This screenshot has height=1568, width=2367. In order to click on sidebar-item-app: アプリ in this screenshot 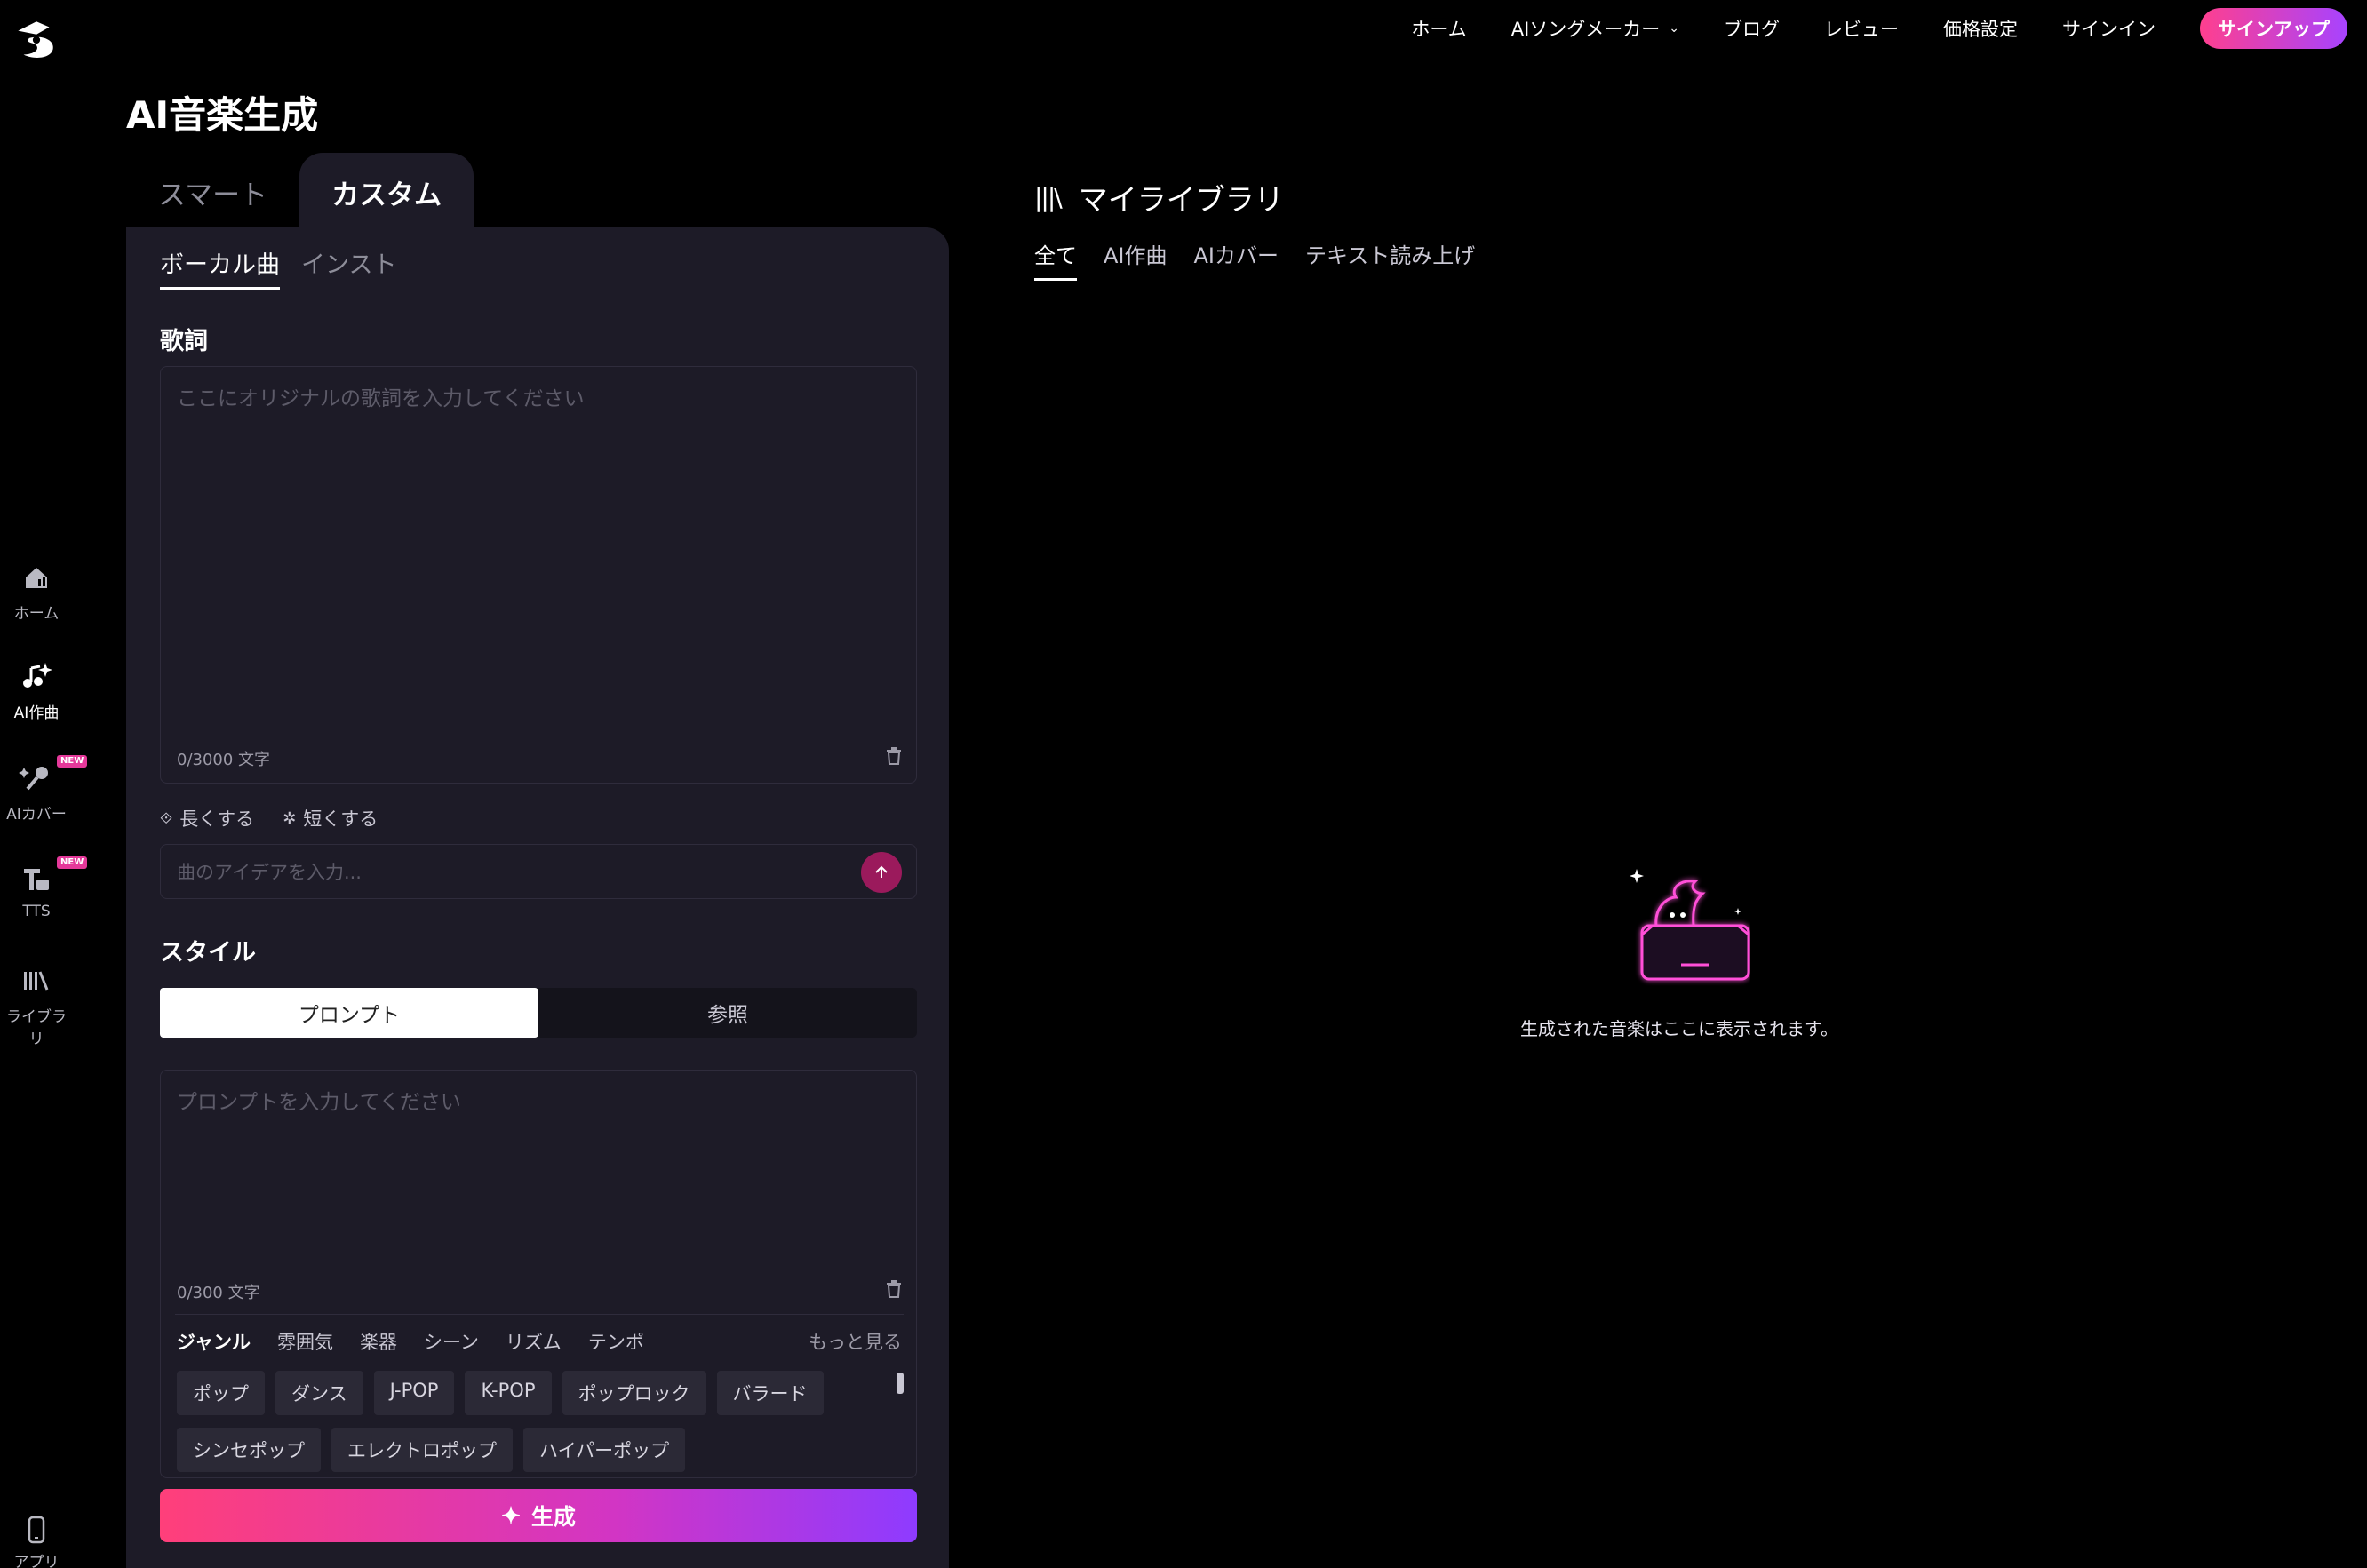, I will do `click(36, 1542)`.